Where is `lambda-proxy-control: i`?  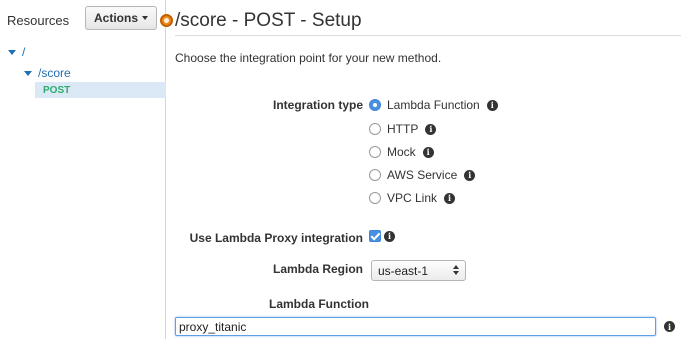 lambda-proxy-control: i is located at coordinates (382, 236).